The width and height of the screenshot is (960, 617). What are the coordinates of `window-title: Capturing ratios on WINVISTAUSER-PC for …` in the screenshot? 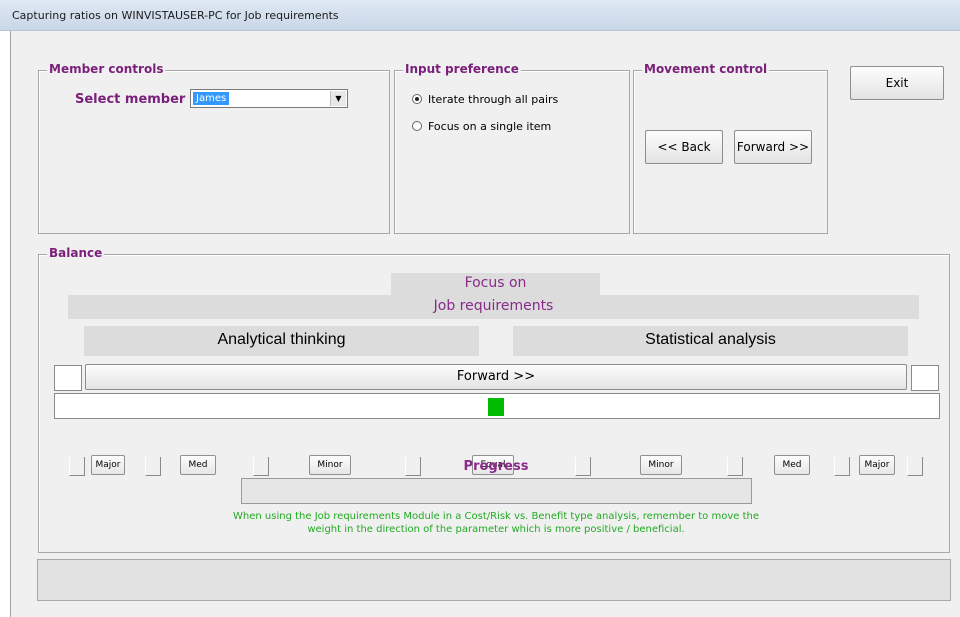 It's located at (175, 15).